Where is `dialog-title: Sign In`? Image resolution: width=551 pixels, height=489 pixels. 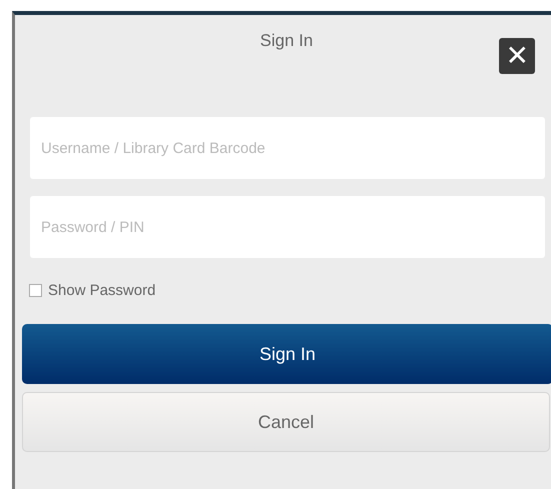
dialog-title: Sign In is located at coordinates (286, 41).